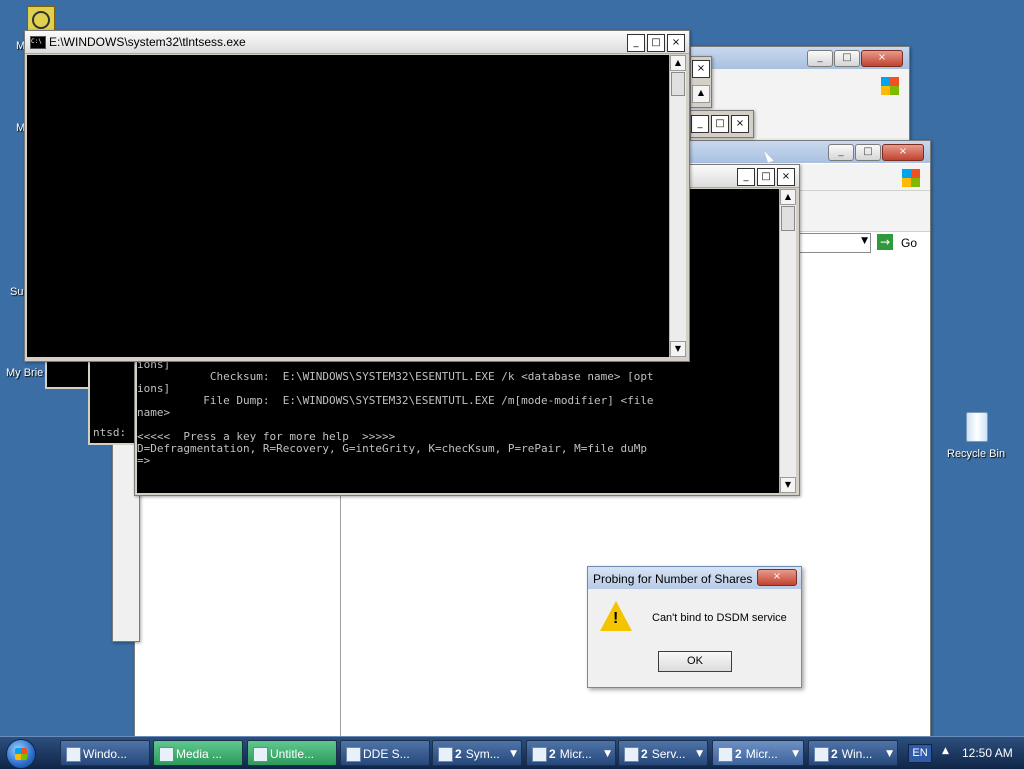 The height and width of the screenshot is (769, 1024). Describe the element at coordinates (945, 751) in the screenshot. I see `tray-chevron-icon: ▲` at that location.